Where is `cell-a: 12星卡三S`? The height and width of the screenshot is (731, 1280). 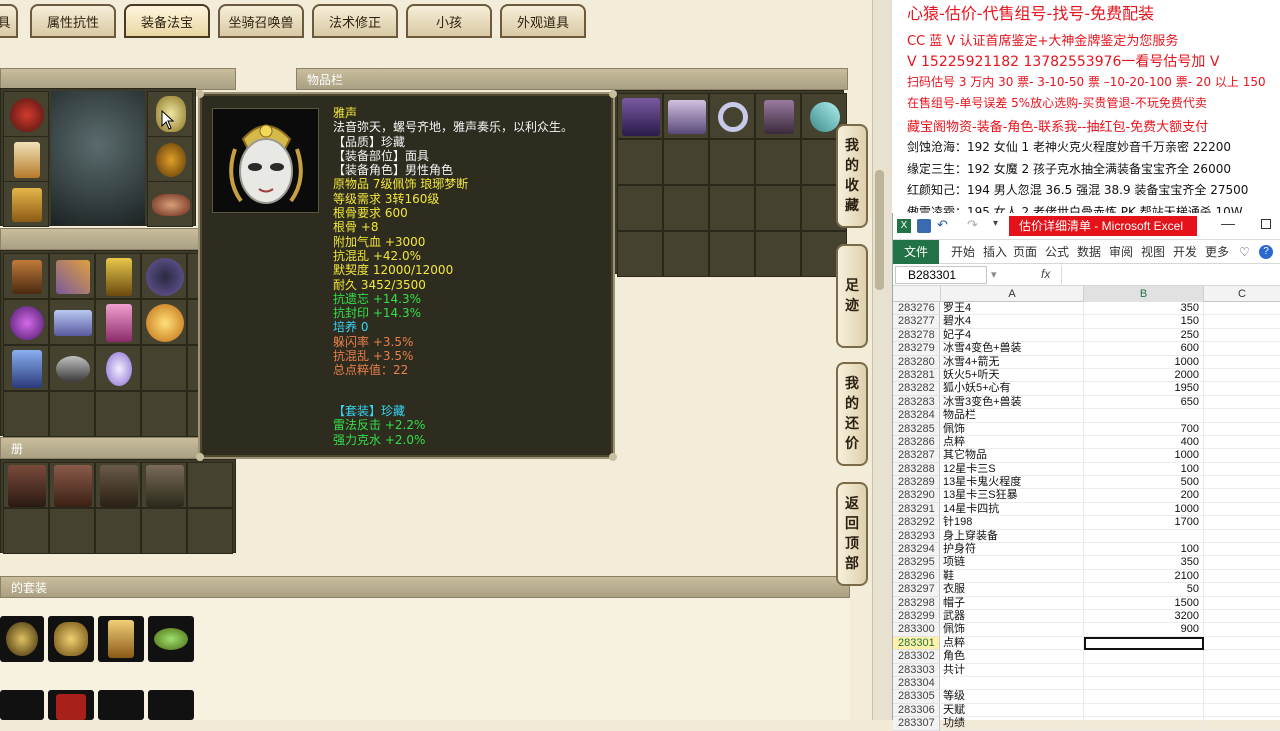 cell-a: 12星卡三S is located at coordinates (1012, 469).